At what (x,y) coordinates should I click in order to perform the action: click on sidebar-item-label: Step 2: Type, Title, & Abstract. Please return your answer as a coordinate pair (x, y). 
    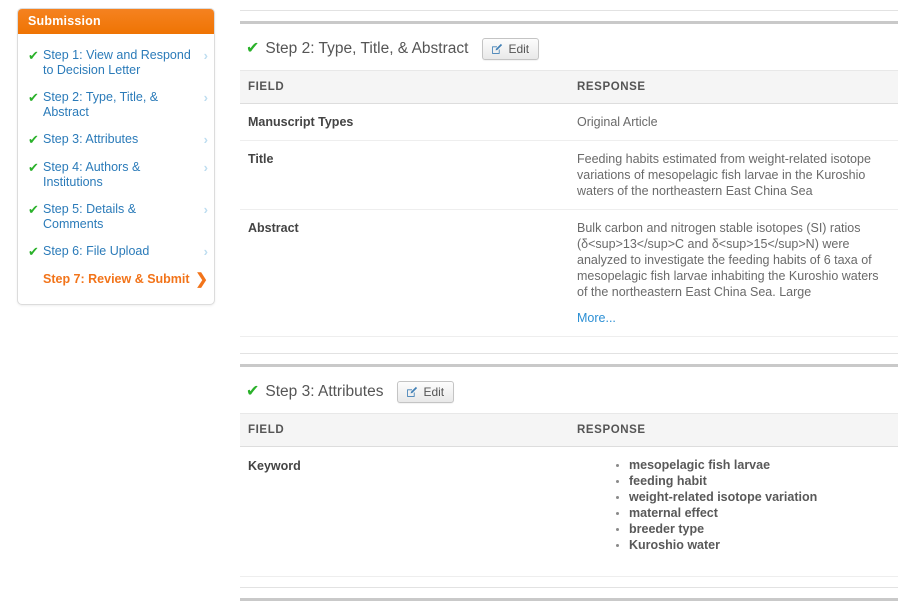
    Looking at the image, I should click on (101, 104).